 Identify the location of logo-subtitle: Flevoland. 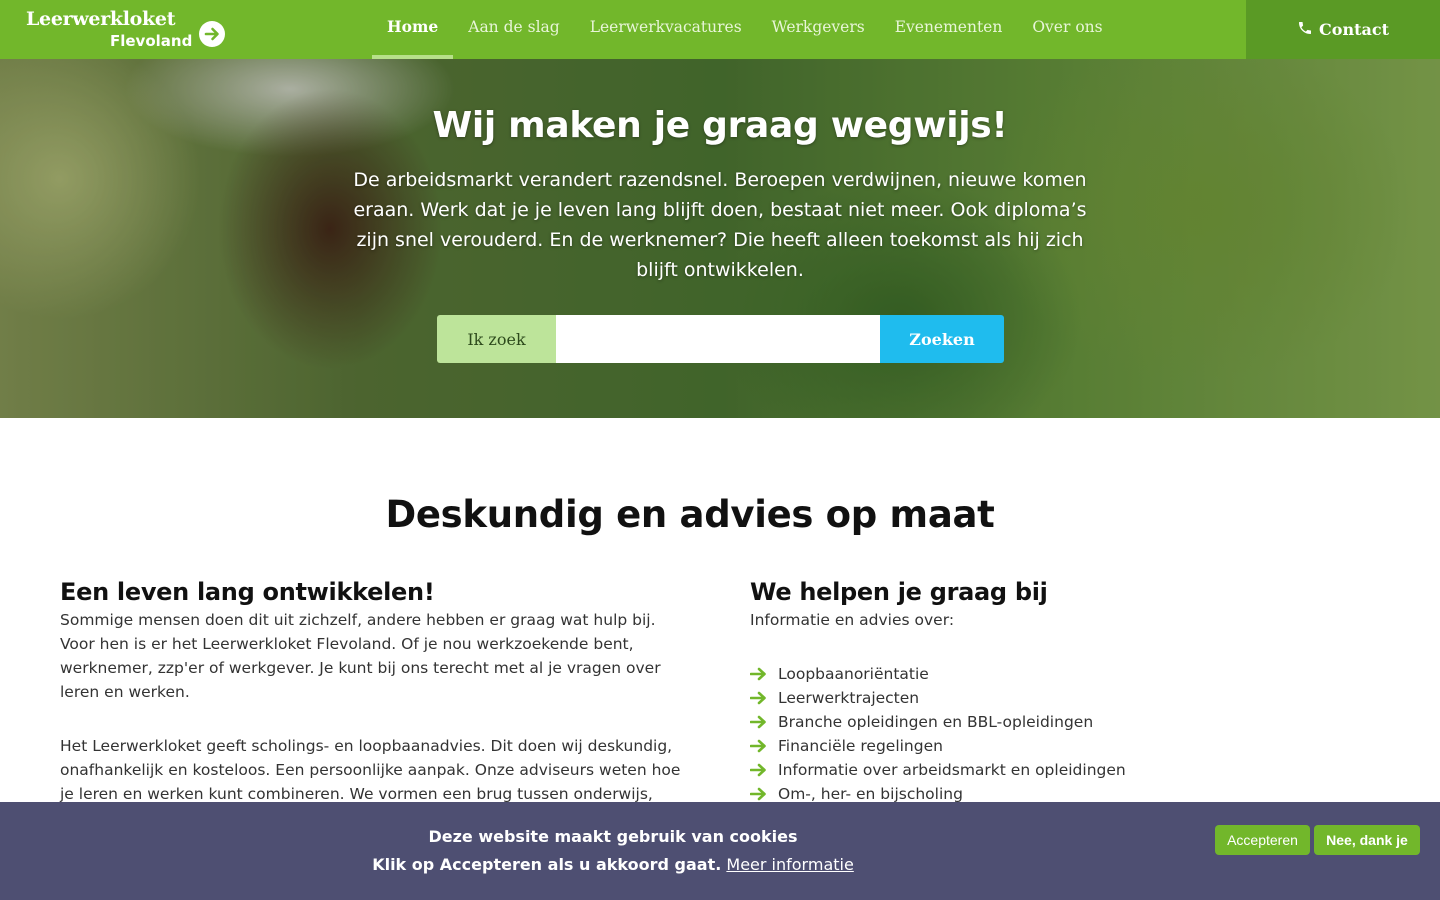
(151, 41).